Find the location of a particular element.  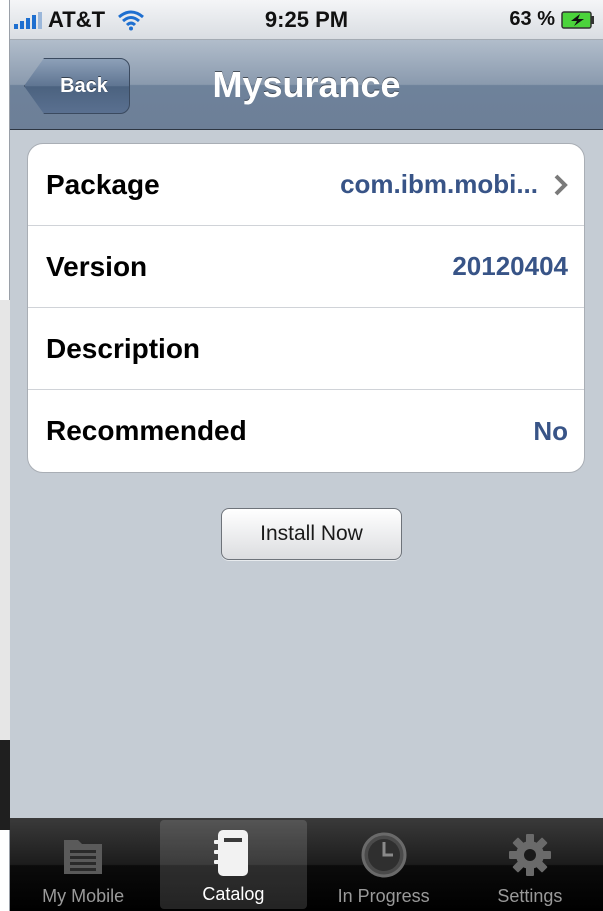

gear-icon is located at coordinates (529, 855).